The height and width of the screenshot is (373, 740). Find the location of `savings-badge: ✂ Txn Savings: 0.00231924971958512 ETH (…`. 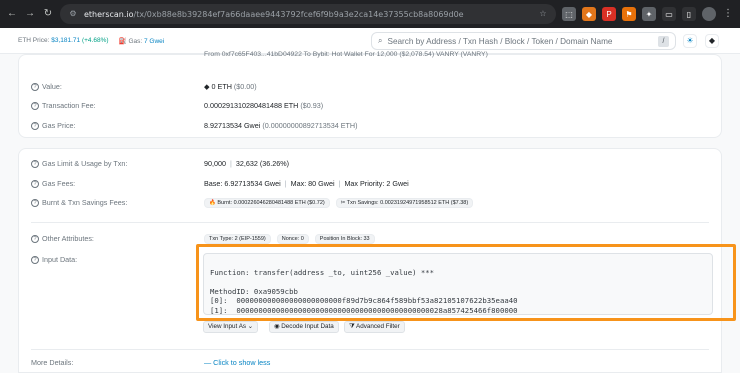

savings-badge: ✂ Txn Savings: 0.00231924971958512 ETH (… is located at coordinates (404, 203).